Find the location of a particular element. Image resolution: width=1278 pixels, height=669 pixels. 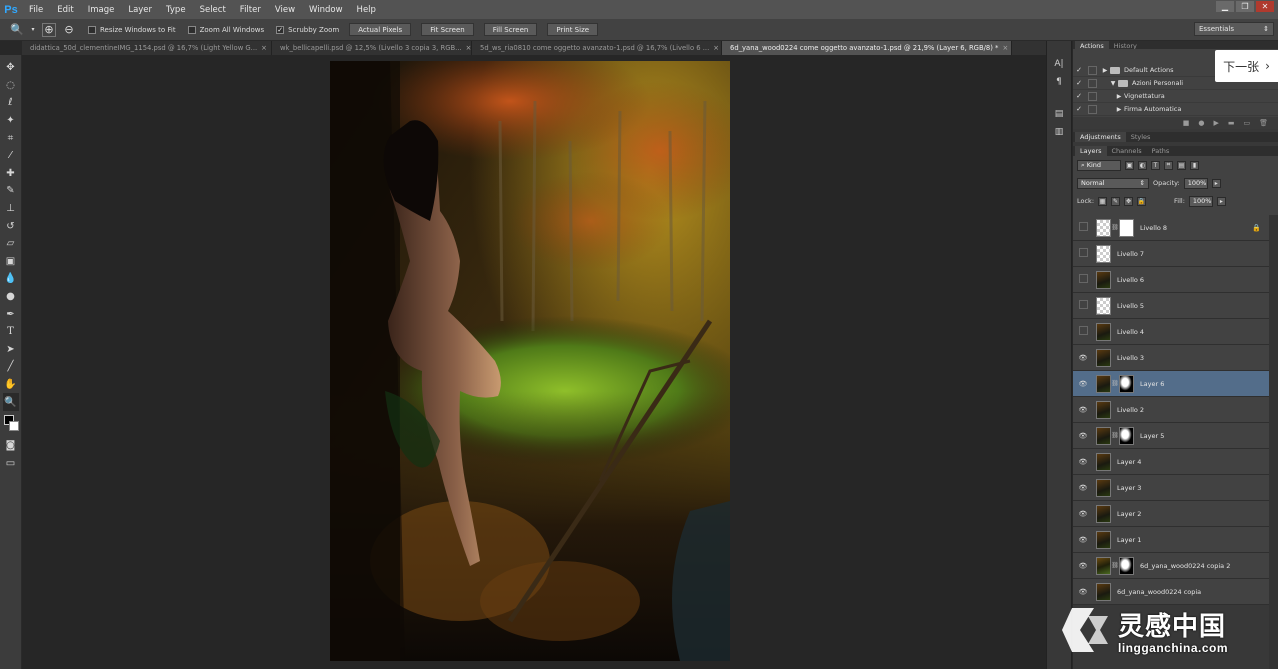

hand-tool-icon: ✋ is located at coordinates (11, 385).